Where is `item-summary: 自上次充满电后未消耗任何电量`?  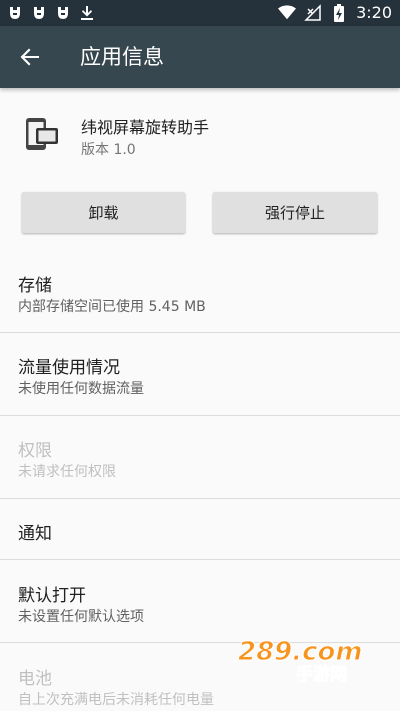
item-summary: 自上次充满电后未消耗任何电量 is located at coordinates (116, 700).